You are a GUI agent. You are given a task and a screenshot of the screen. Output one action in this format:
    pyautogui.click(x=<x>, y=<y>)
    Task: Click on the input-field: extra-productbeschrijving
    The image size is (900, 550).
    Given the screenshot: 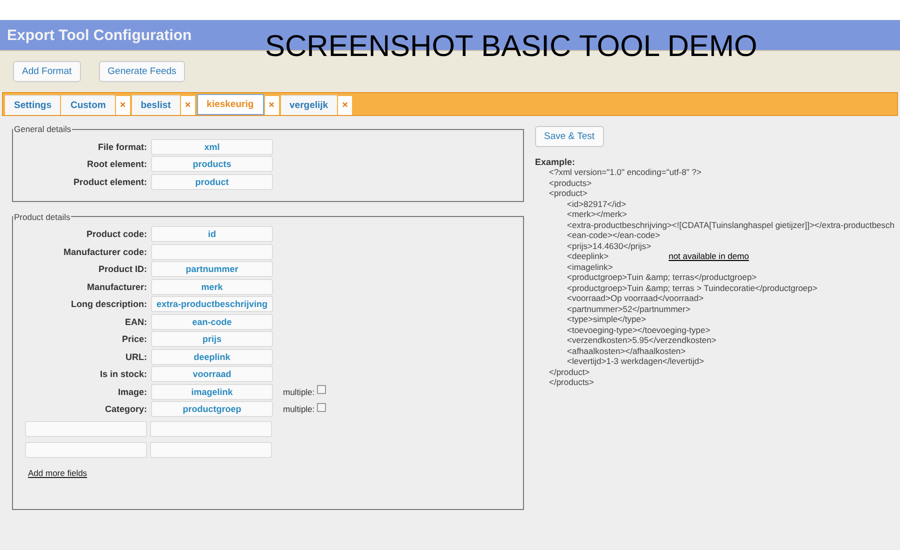 What is the action you would take?
    pyautogui.click(x=212, y=304)
    